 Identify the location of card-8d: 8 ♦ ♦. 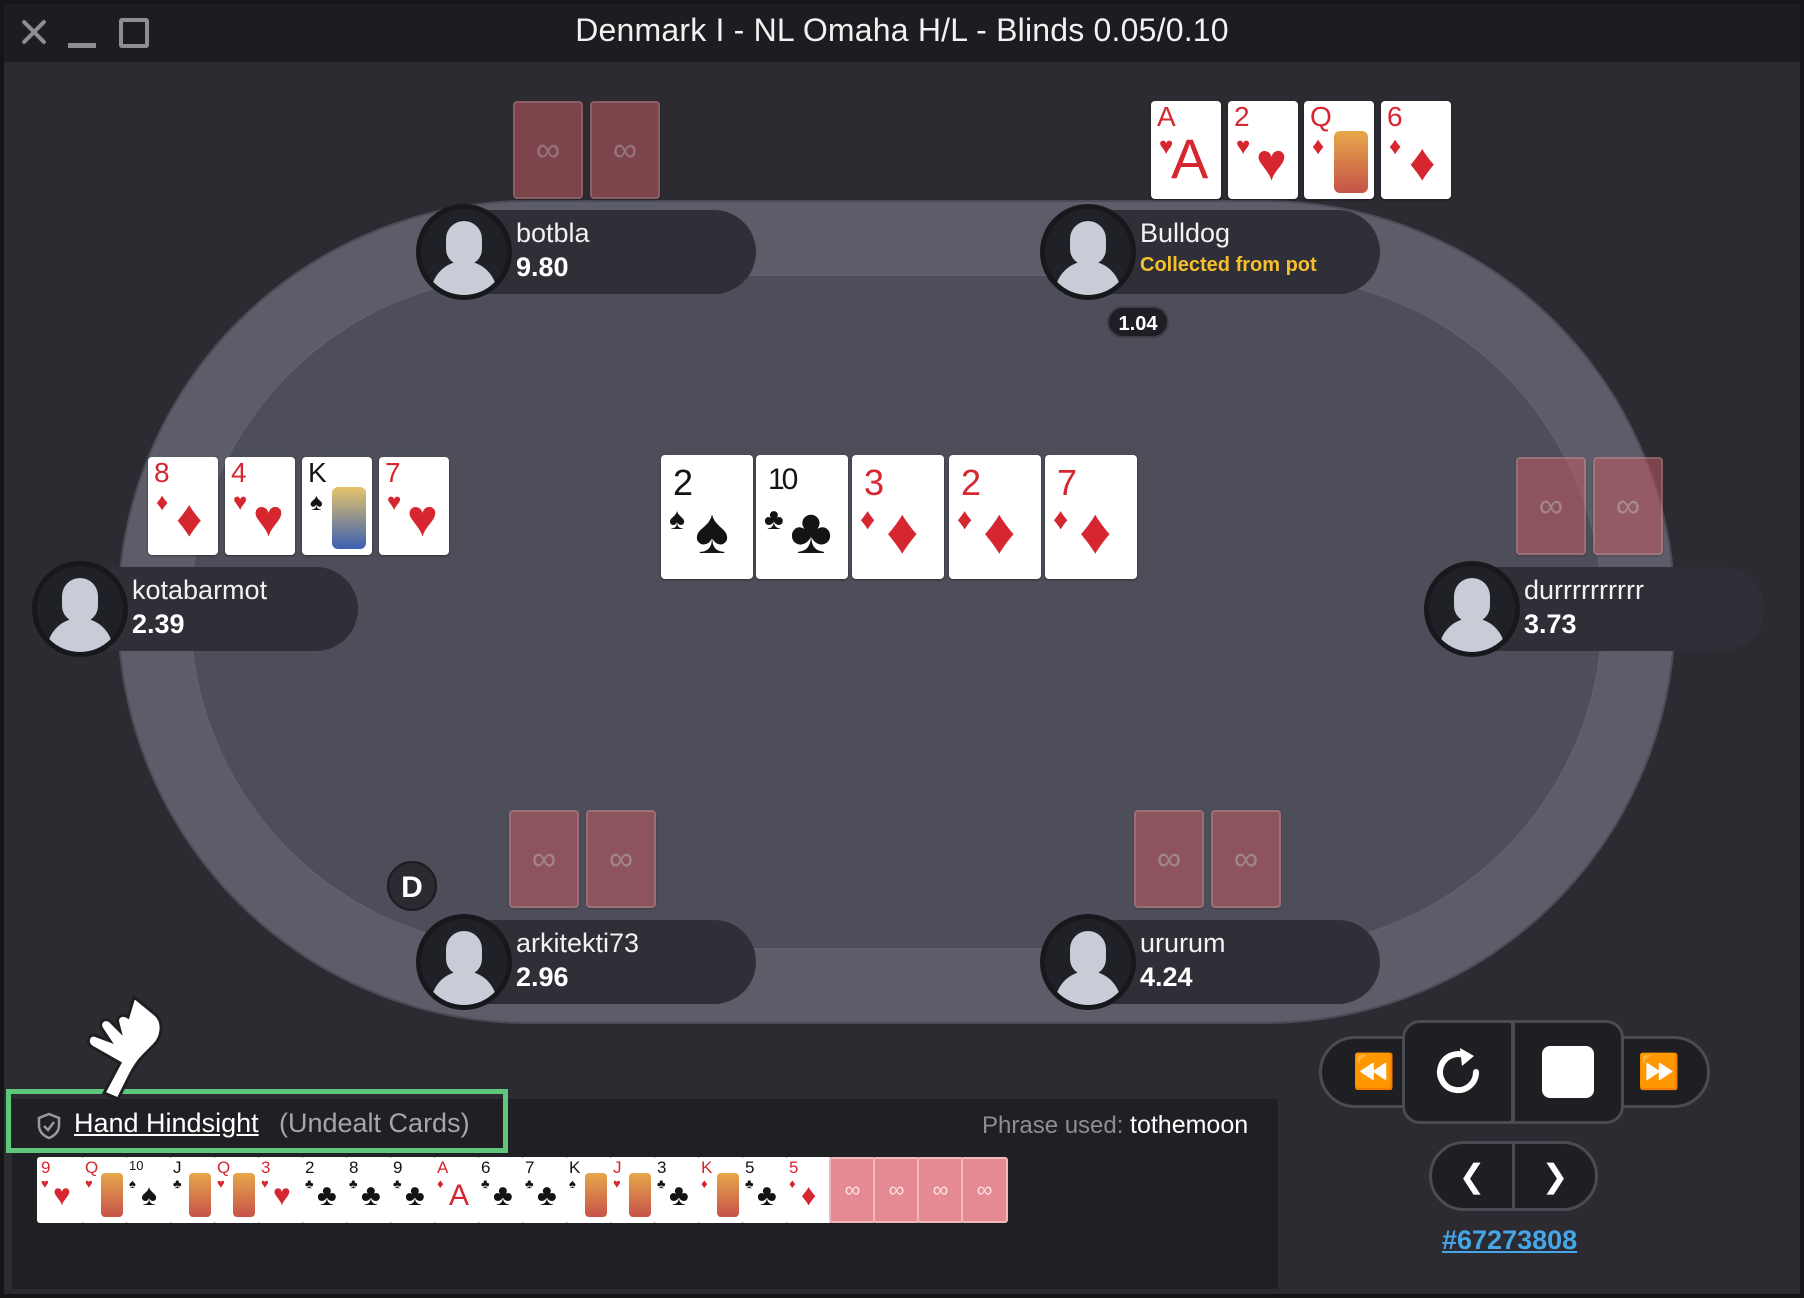
(183, 506).